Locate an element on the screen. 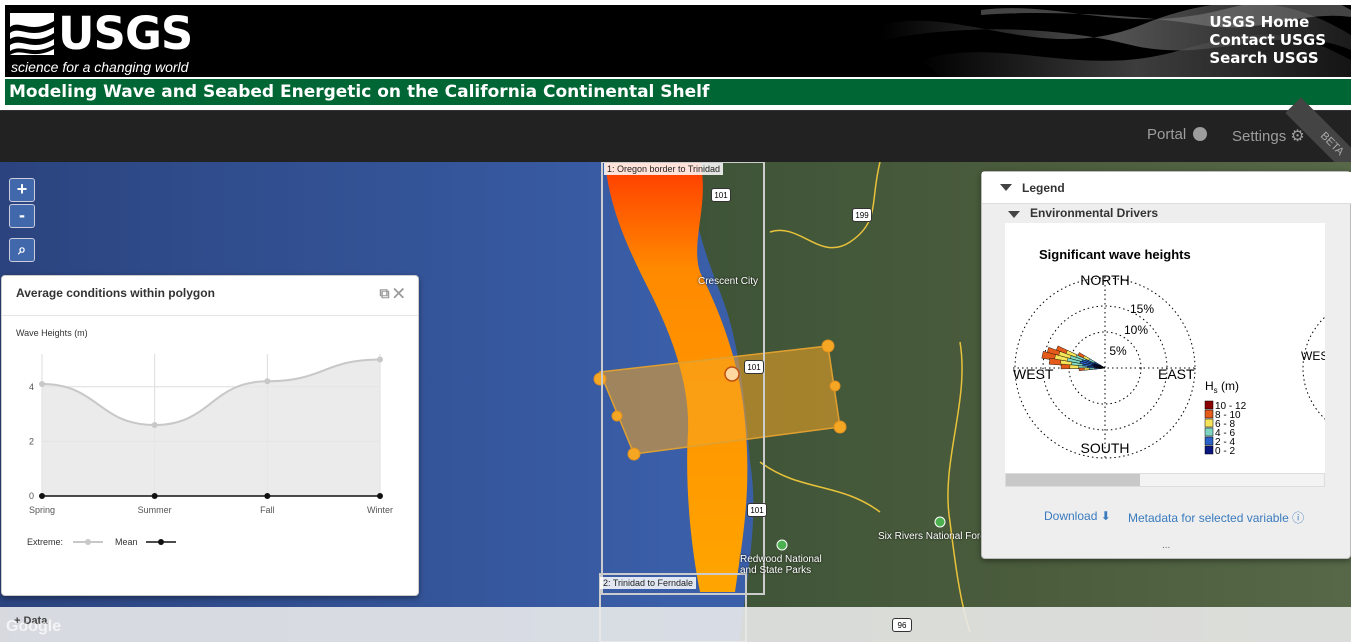 The height and width of the screenshot is (642, 1351). contact-usgs-link: Contact USGS is located at coordinates (1267, 40).